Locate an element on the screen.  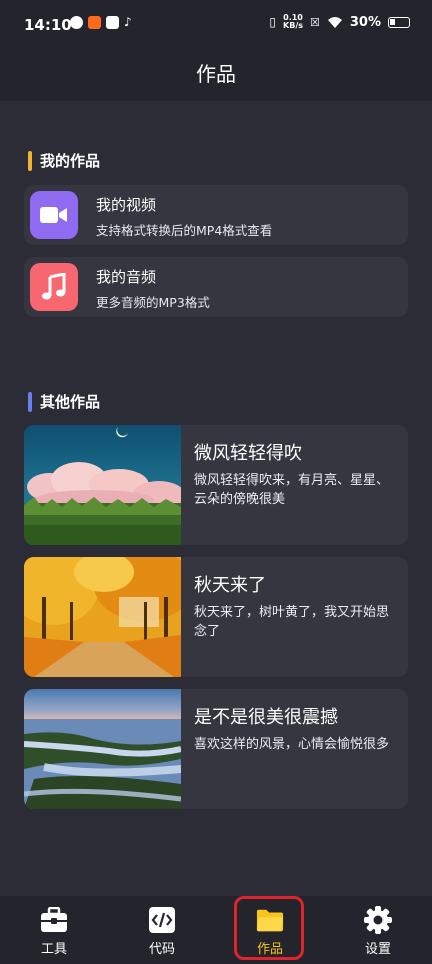
work-card-autumn: 秋天来了 秋天来了，树叶黄了，我又开始思念了 is located at coordinates (216, 617).